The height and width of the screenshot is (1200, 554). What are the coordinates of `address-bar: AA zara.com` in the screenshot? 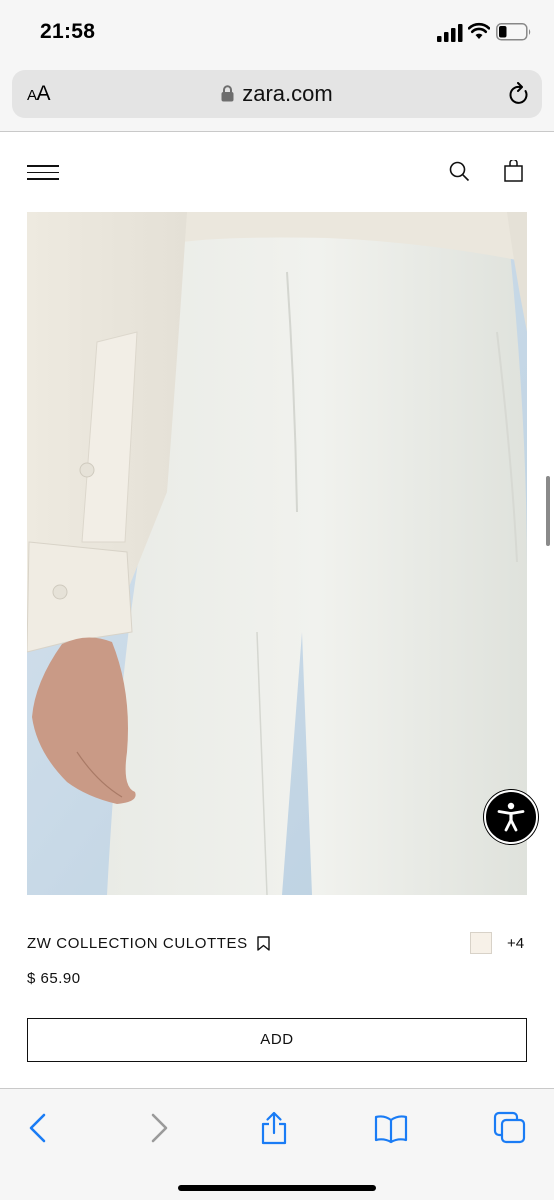 It's located at (277, 94).